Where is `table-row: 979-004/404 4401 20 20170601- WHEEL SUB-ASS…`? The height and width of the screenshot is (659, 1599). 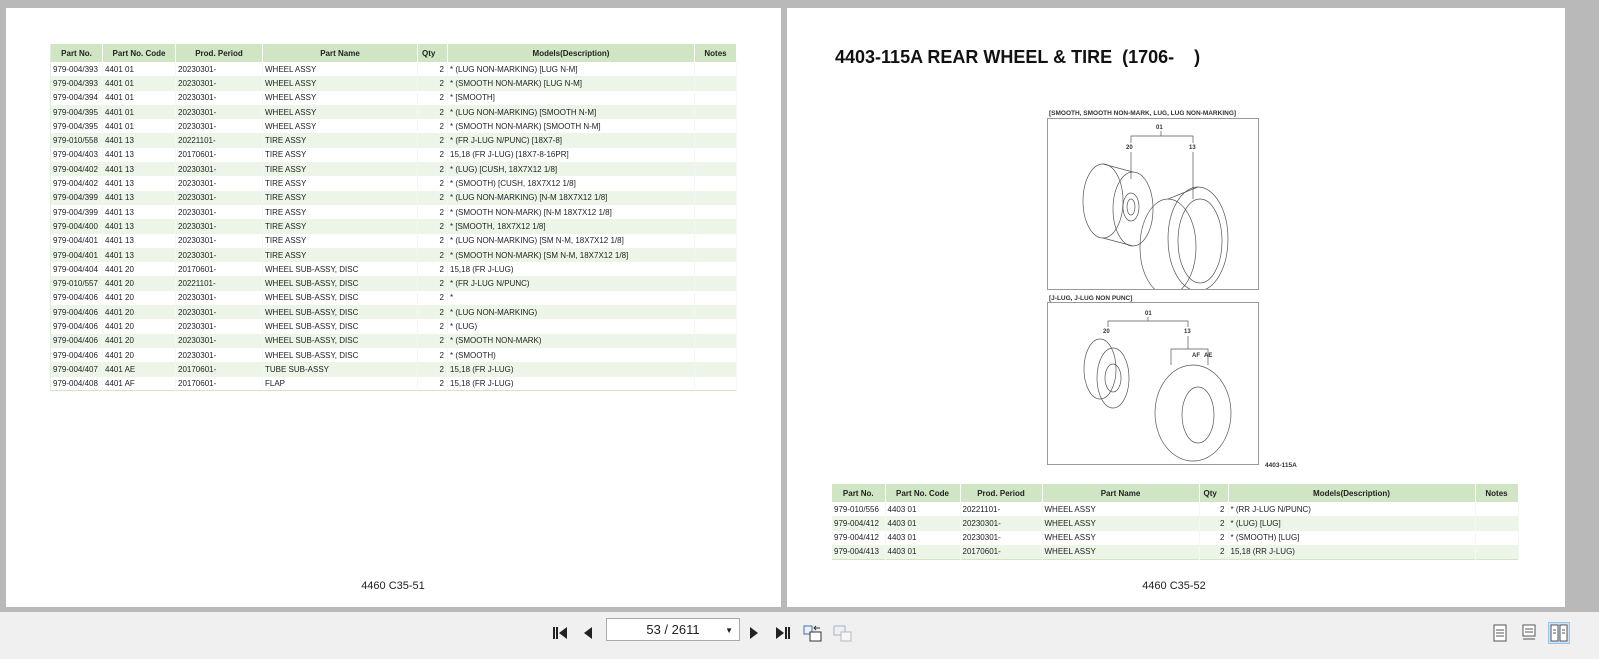 table-row: 979-004/404 4401 20 20170601- WHEEL SUB-ASS… is located at coordinates (393, 269).